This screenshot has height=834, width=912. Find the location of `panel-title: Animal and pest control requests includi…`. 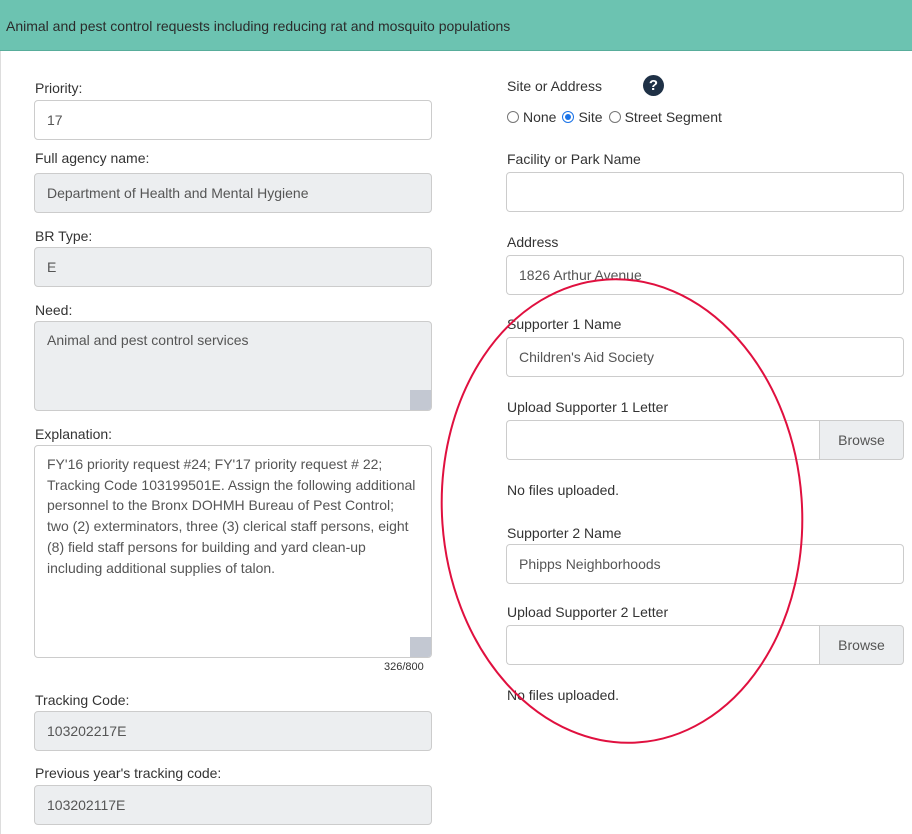

panel-title: Animal and pest control requests includi… is located at coordinates (258, 26).